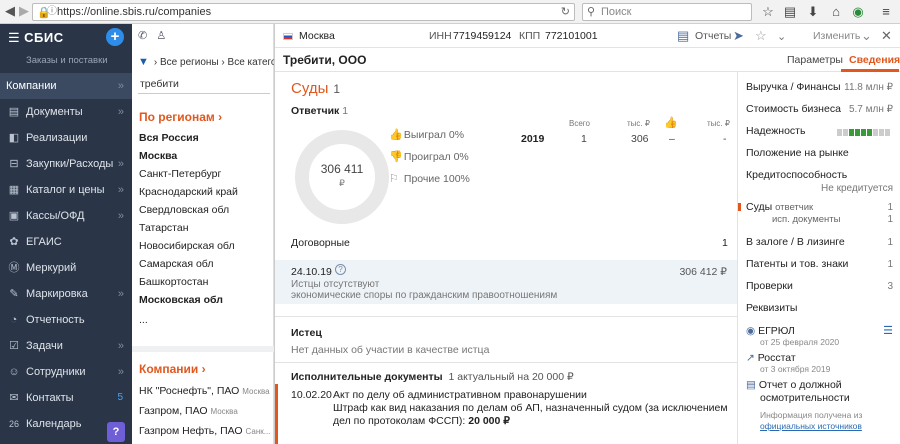  What do you see at coordinates (158, 156) in the screenshot?
I see `region-item: Москва` at bounding box center [158, 156].